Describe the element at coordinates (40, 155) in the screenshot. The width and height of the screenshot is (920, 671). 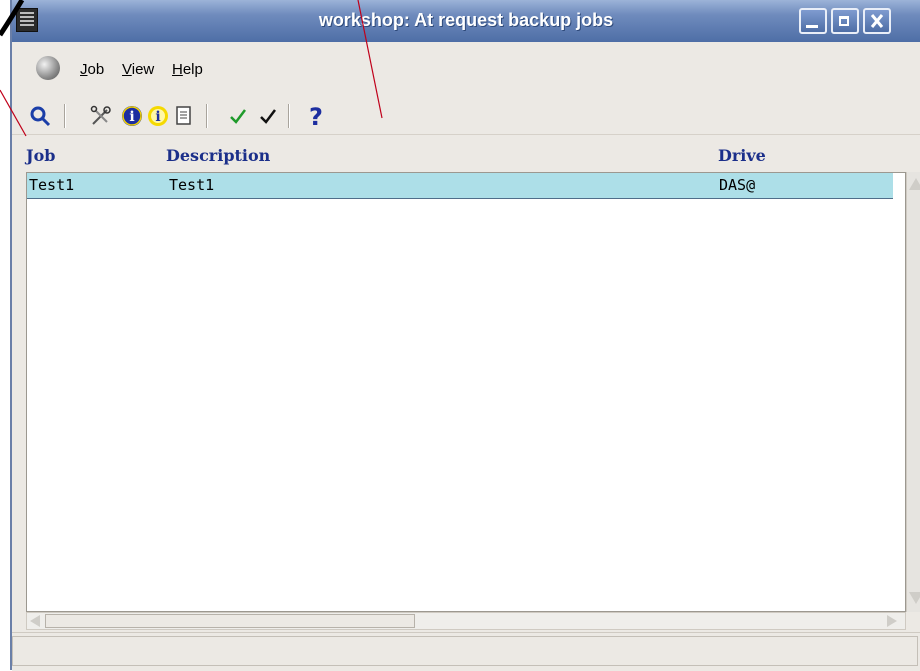
I see `column-header-job: Job` at that location.